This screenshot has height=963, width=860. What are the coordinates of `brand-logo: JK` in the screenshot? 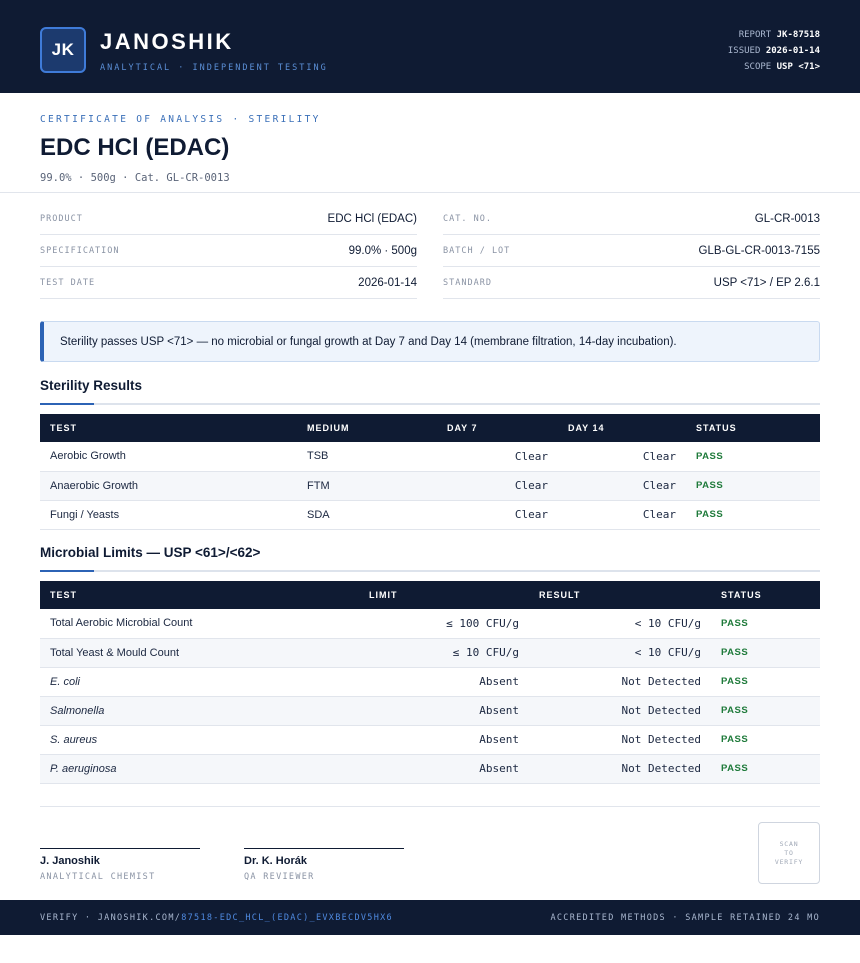 It's located at (63, 50).